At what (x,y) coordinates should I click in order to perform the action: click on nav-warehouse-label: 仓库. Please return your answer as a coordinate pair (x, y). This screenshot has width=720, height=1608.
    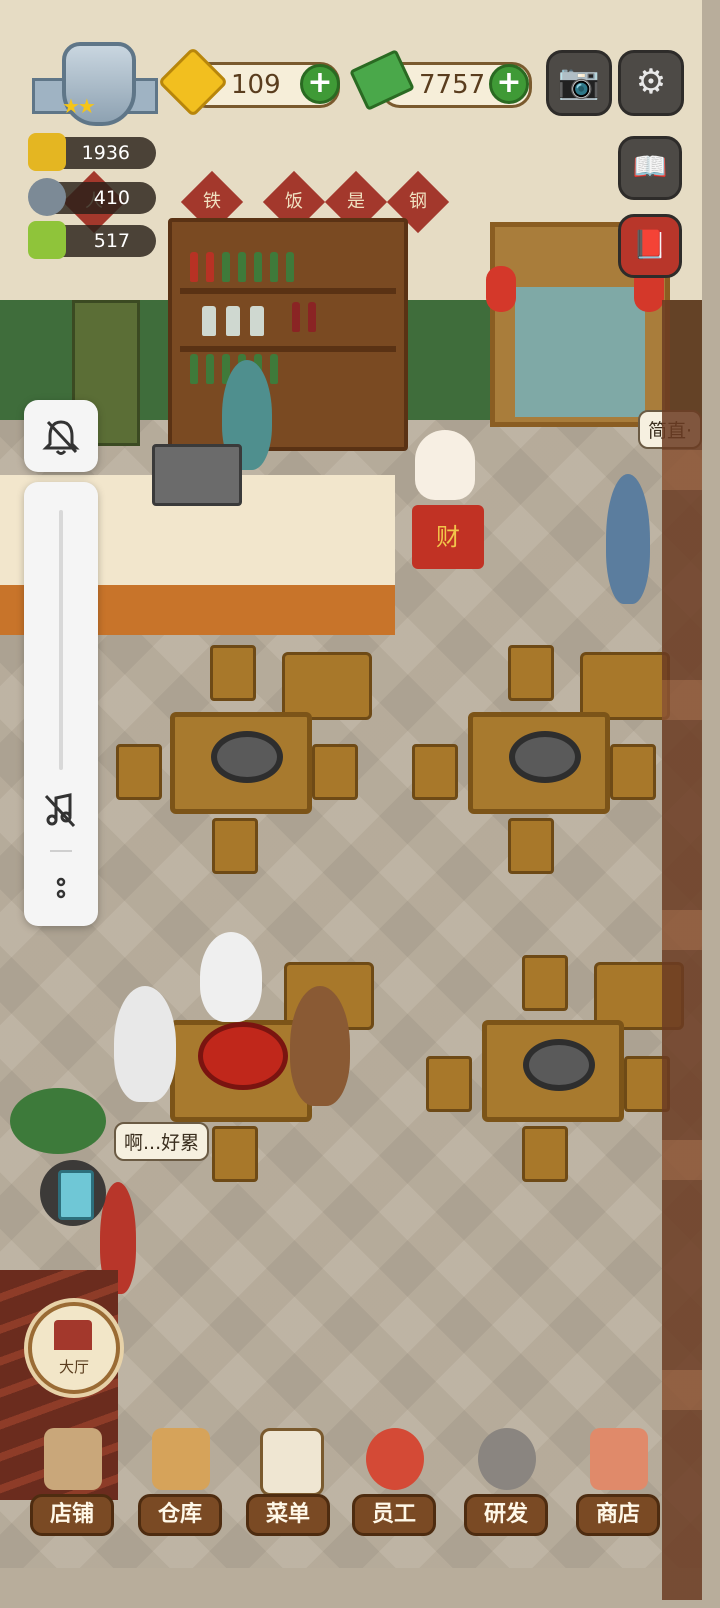
    Looking at the image, I should click on (180, 1515).